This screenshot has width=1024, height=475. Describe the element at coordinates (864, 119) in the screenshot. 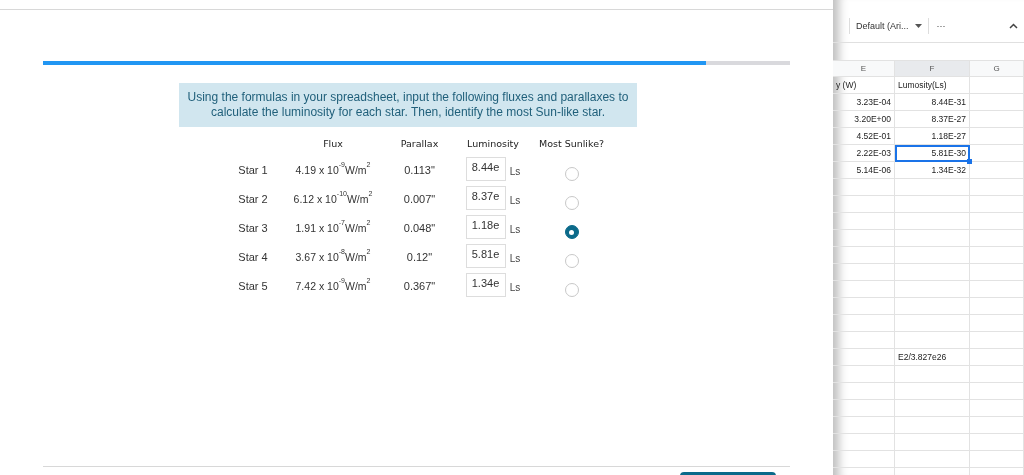

I see `spreadsheet-cell: 3.20E+00` at that location.